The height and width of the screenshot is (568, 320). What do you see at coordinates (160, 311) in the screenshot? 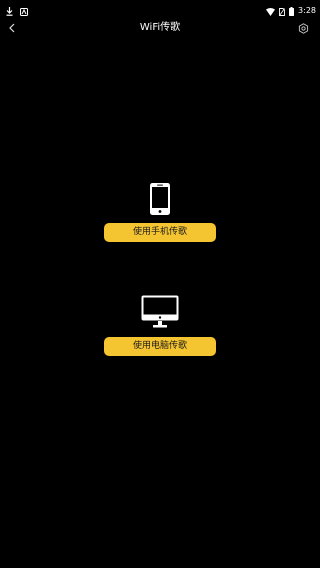
I see `monitor-icon` at bounding box center [160, 311].